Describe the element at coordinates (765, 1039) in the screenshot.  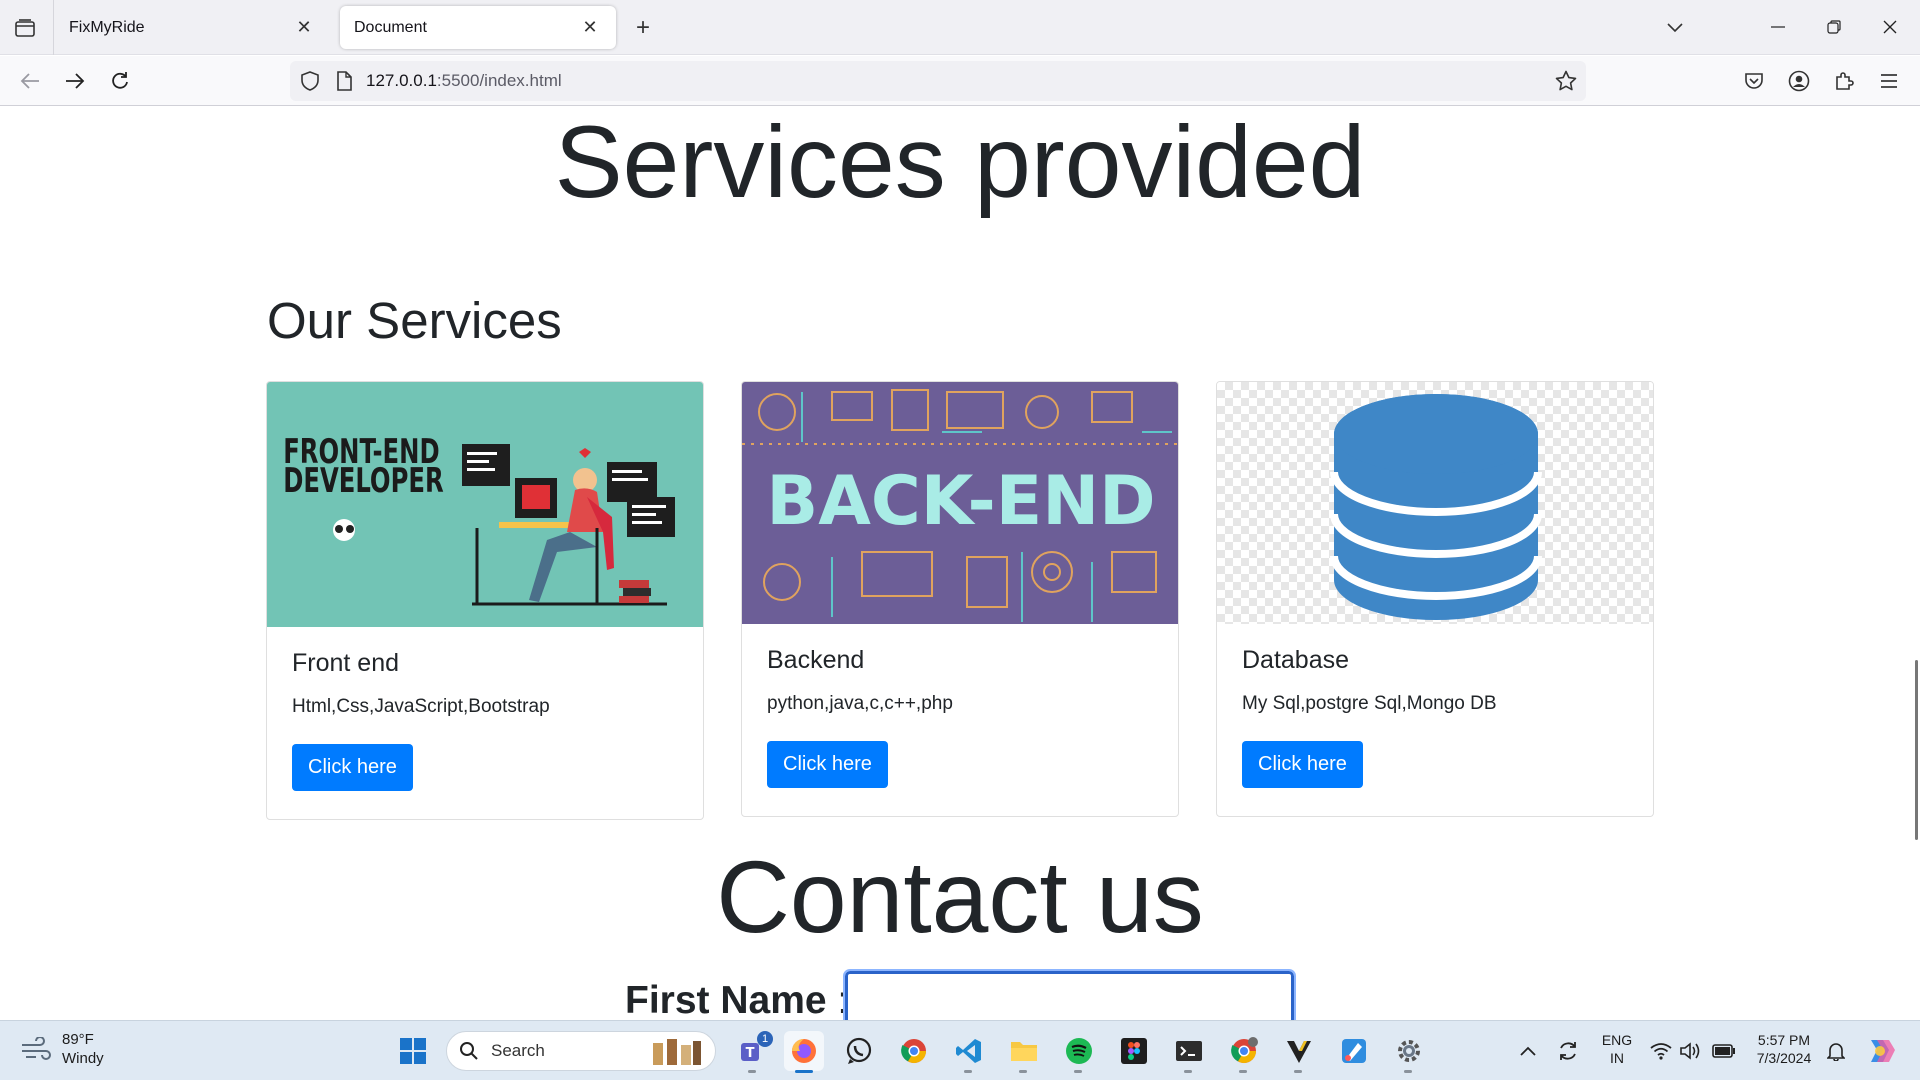
I see `teams-badge: 1` at that location.